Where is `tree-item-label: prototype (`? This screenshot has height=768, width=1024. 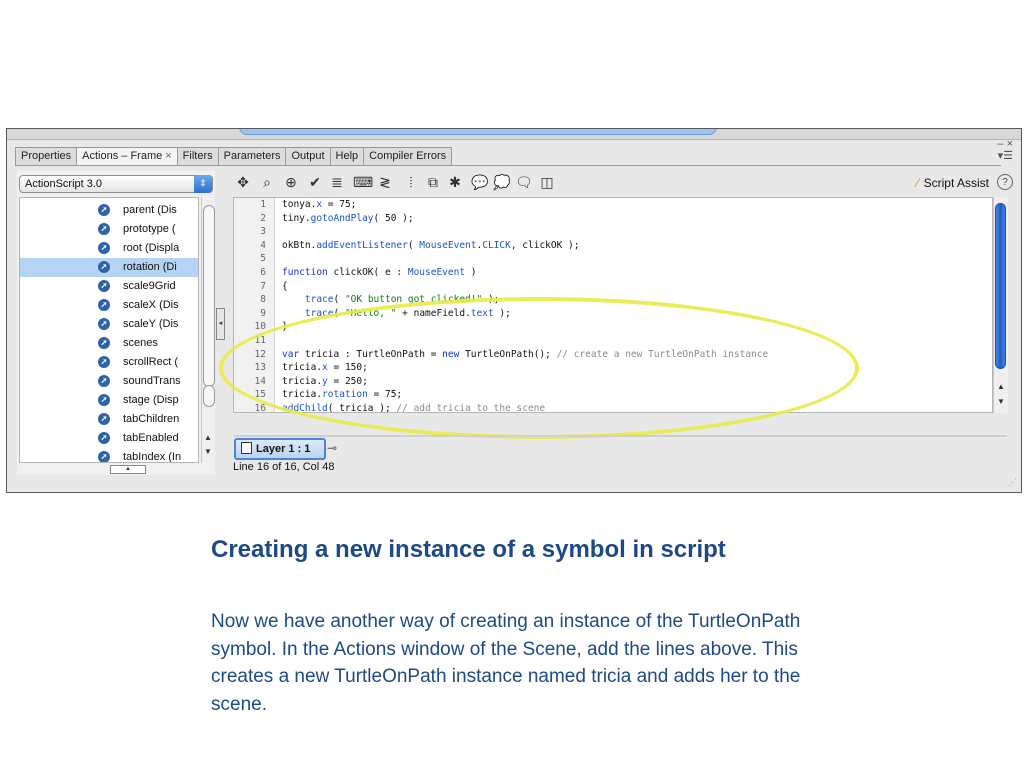 tree-item-label: prototype ( is located at coordinates (149, 229).